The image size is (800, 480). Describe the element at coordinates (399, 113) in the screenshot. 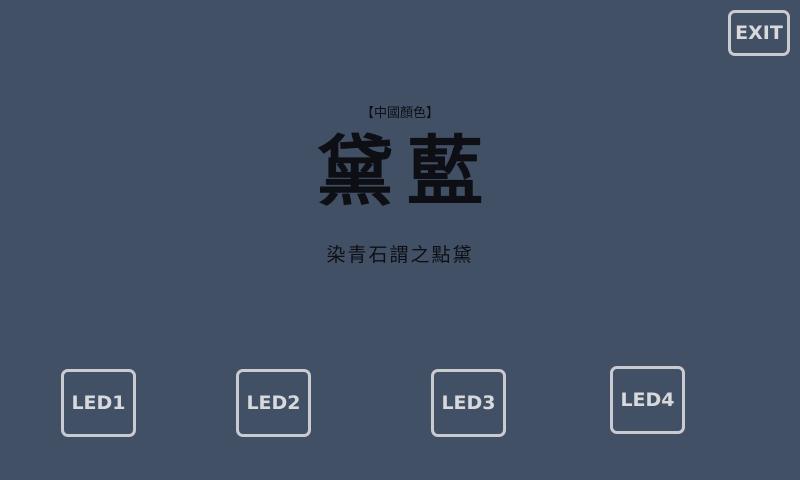

I see `color-category-label: 【中國顏色】` at that location.